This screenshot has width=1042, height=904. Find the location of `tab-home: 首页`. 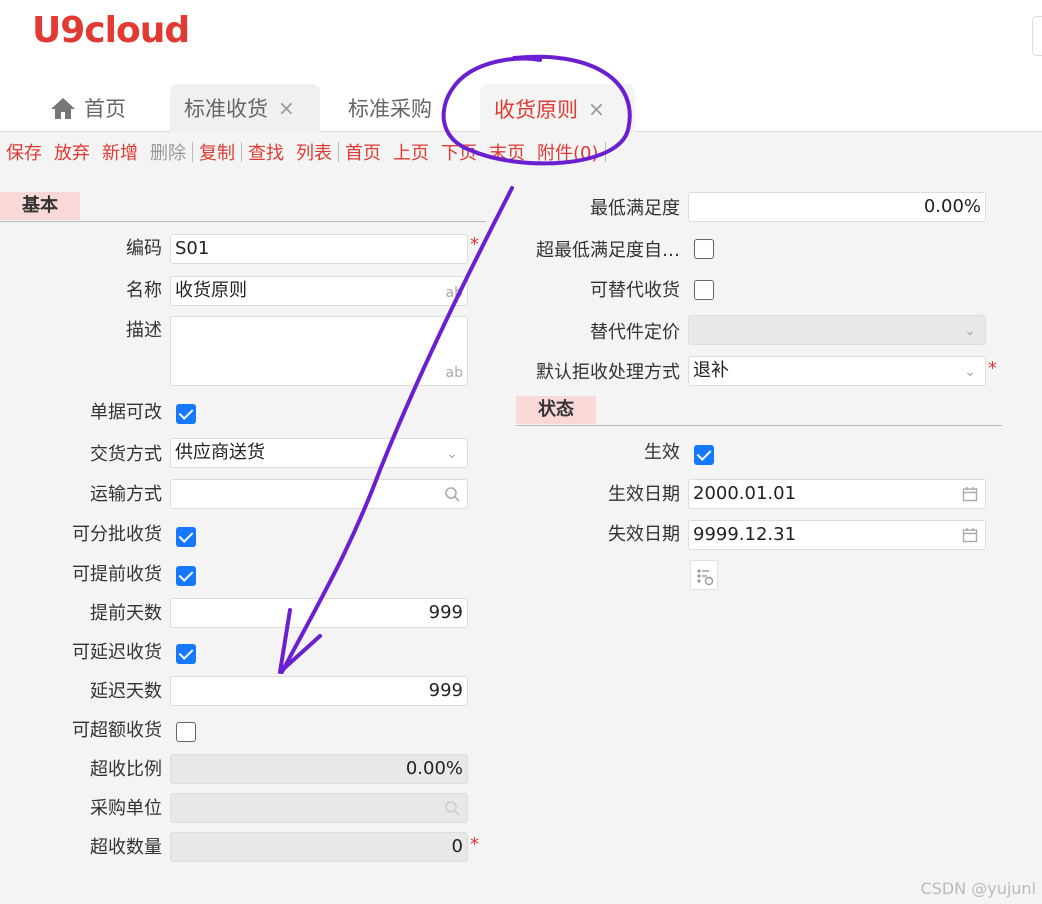

tab-home: 首页 is located at coordinates (88, 108).